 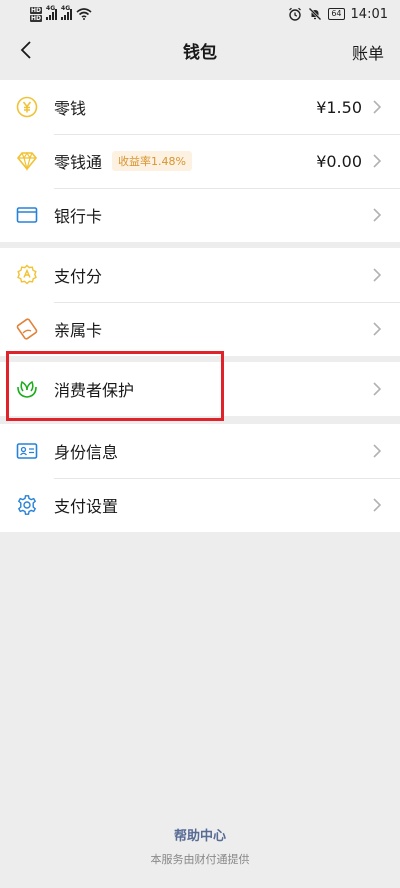 What do you see at coordinates (27, 389) in the screenshot?
I see `consumer-protection-icon` at bounding box center [27, 389].